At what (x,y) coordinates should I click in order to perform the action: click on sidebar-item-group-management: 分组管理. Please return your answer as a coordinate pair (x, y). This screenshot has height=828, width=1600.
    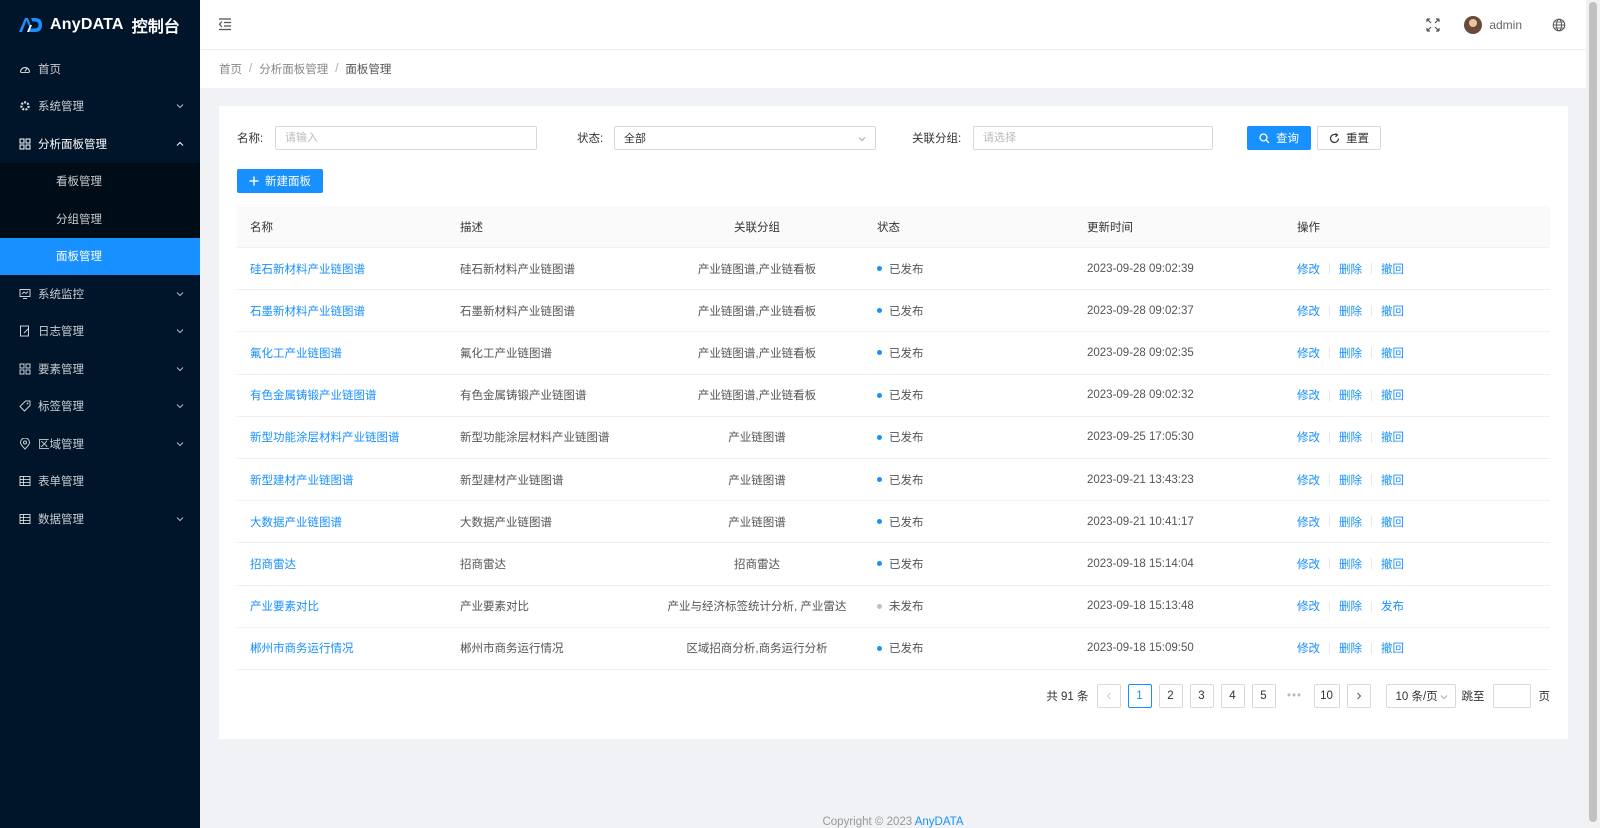
    Looking at the image, I should click on (100, 219).